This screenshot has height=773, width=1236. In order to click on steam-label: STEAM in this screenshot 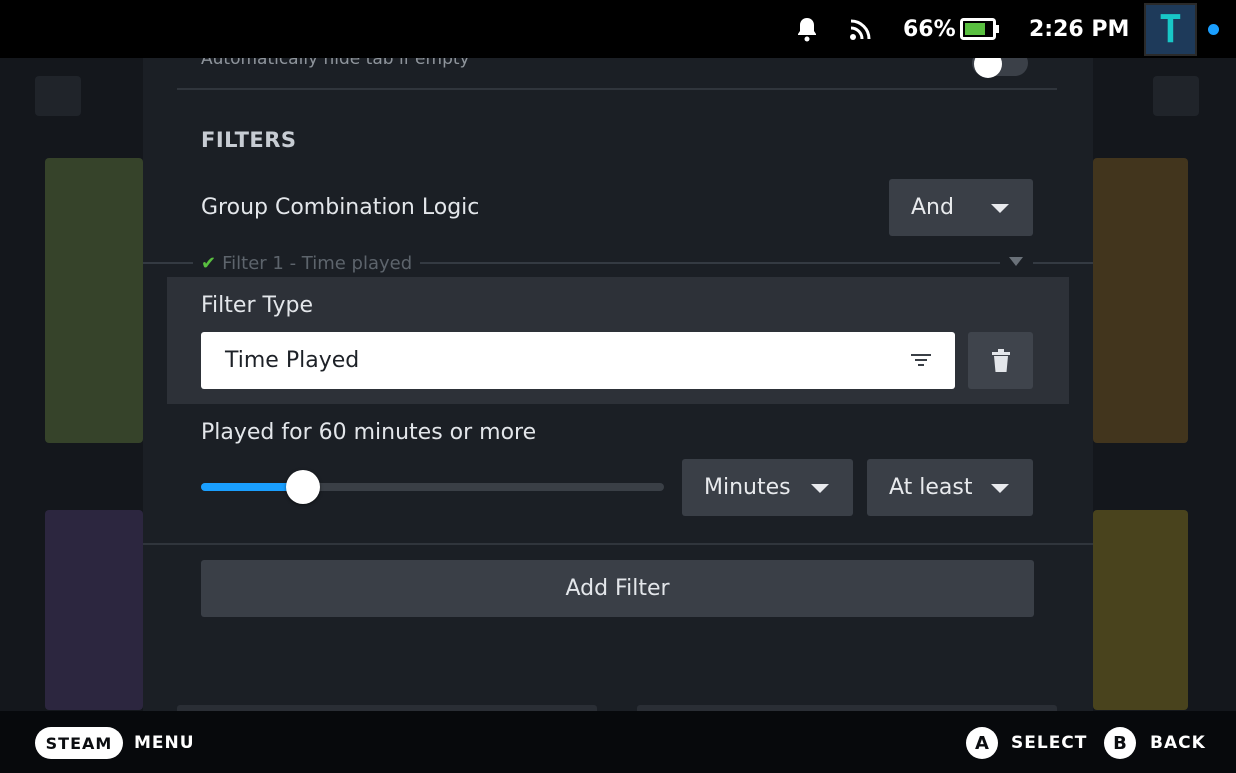, I will do `click(79, 743)`.